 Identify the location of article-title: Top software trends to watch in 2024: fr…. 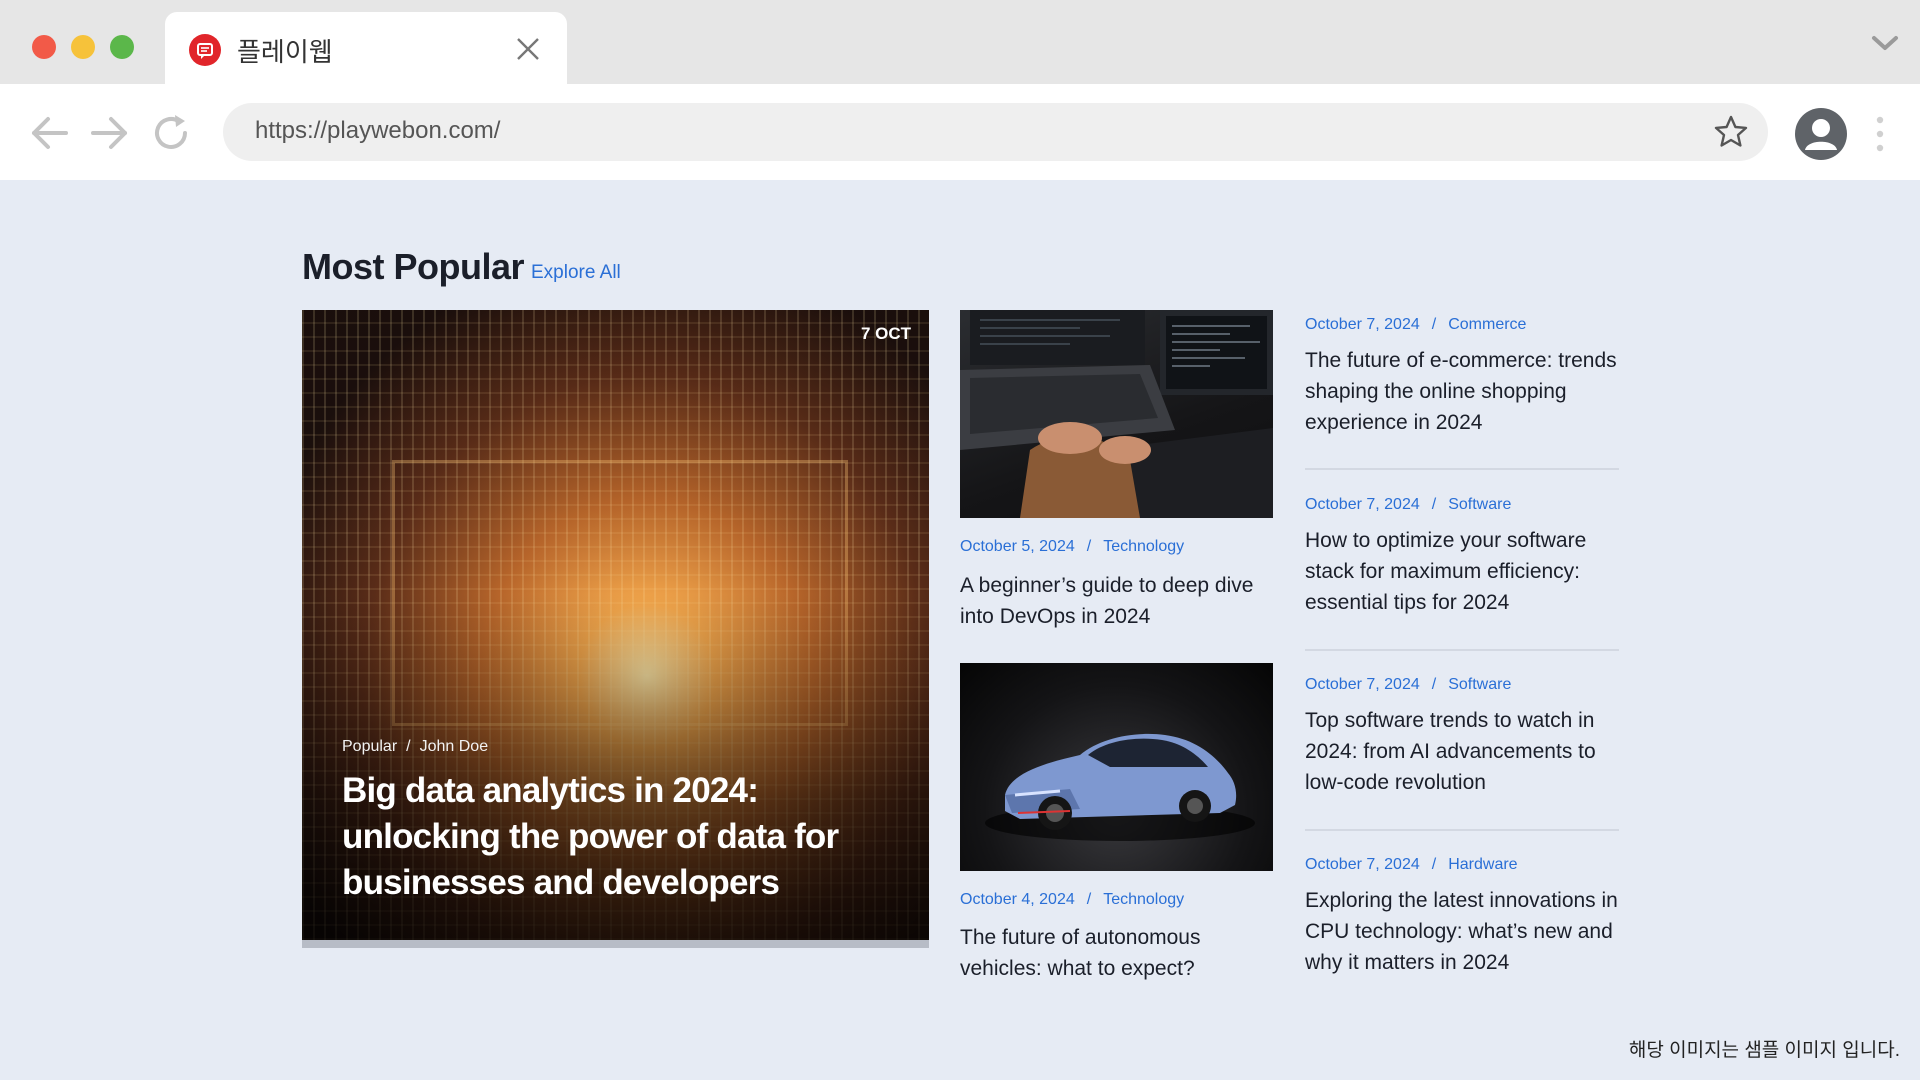
(1462, 751).